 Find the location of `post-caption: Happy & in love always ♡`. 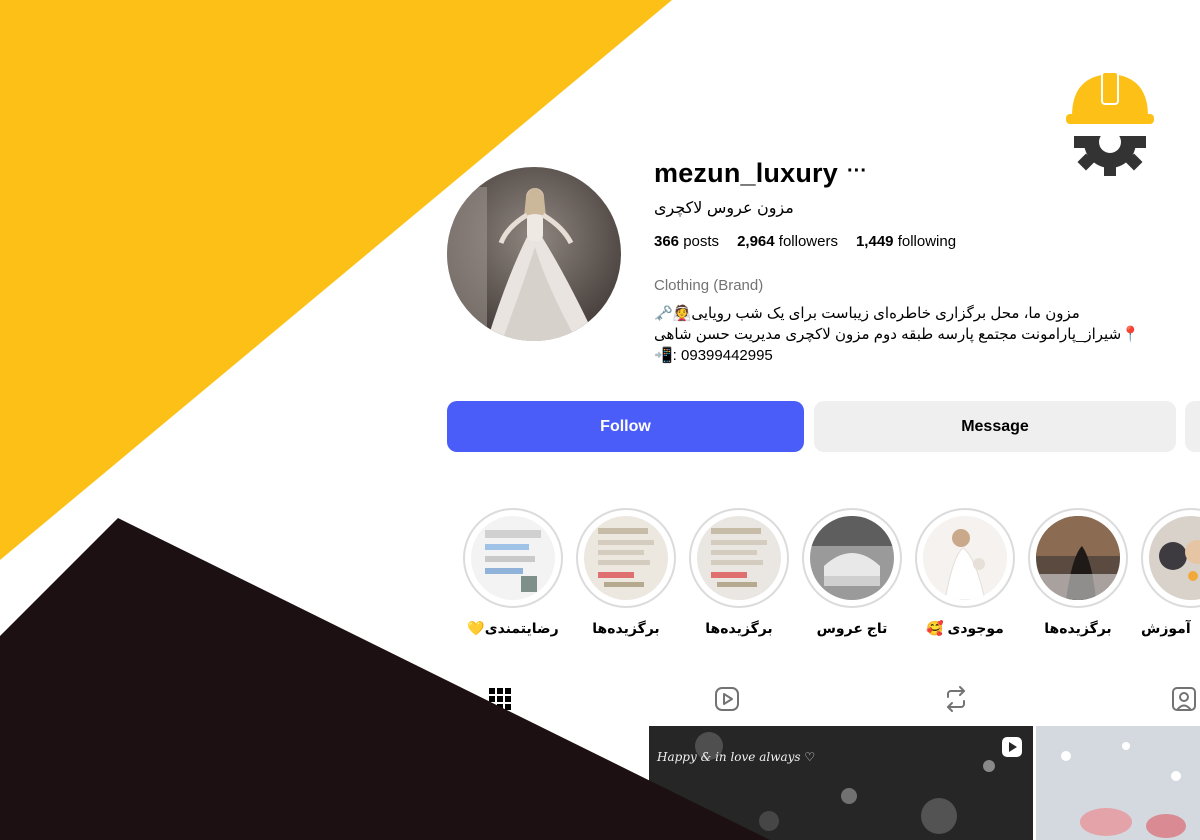

post-caption: Happy & in love always ♡ is located at coordinates (736, 757).